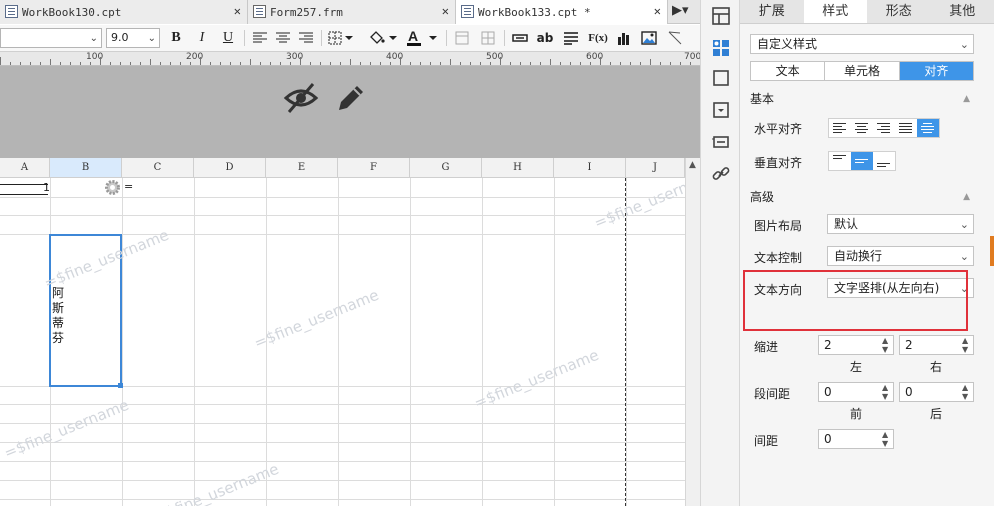 The width and height of the screenshot is (994, 506). I want to click on column-header-e: E, so click(302, 168).